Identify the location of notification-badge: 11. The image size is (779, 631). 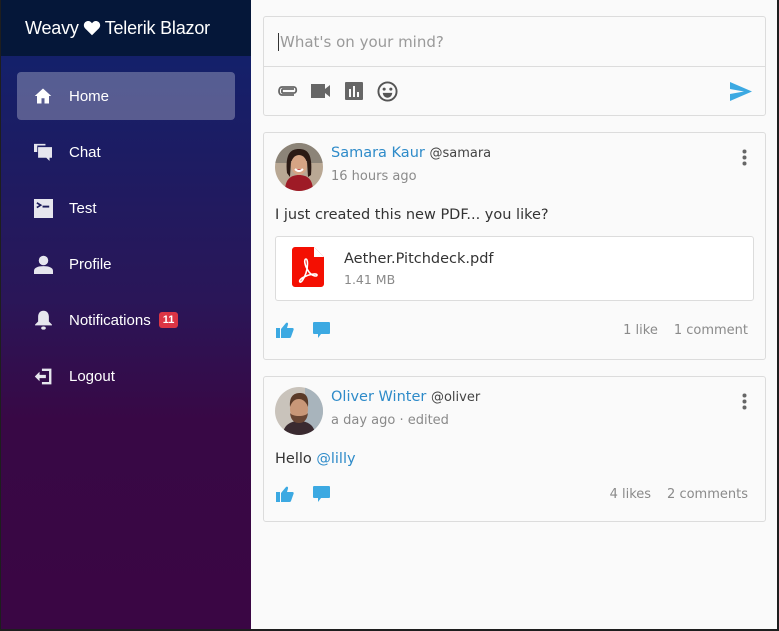
(168, 320).